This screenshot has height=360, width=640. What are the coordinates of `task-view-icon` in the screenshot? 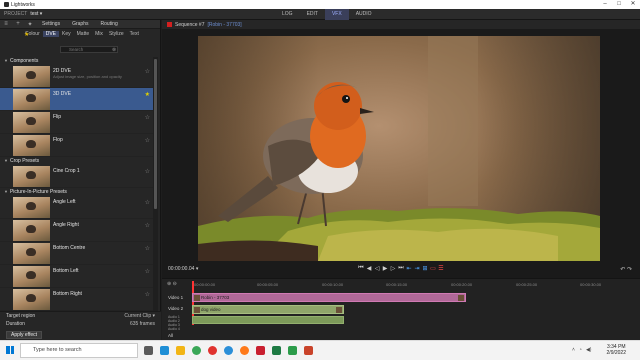 It's located at (148, 350).